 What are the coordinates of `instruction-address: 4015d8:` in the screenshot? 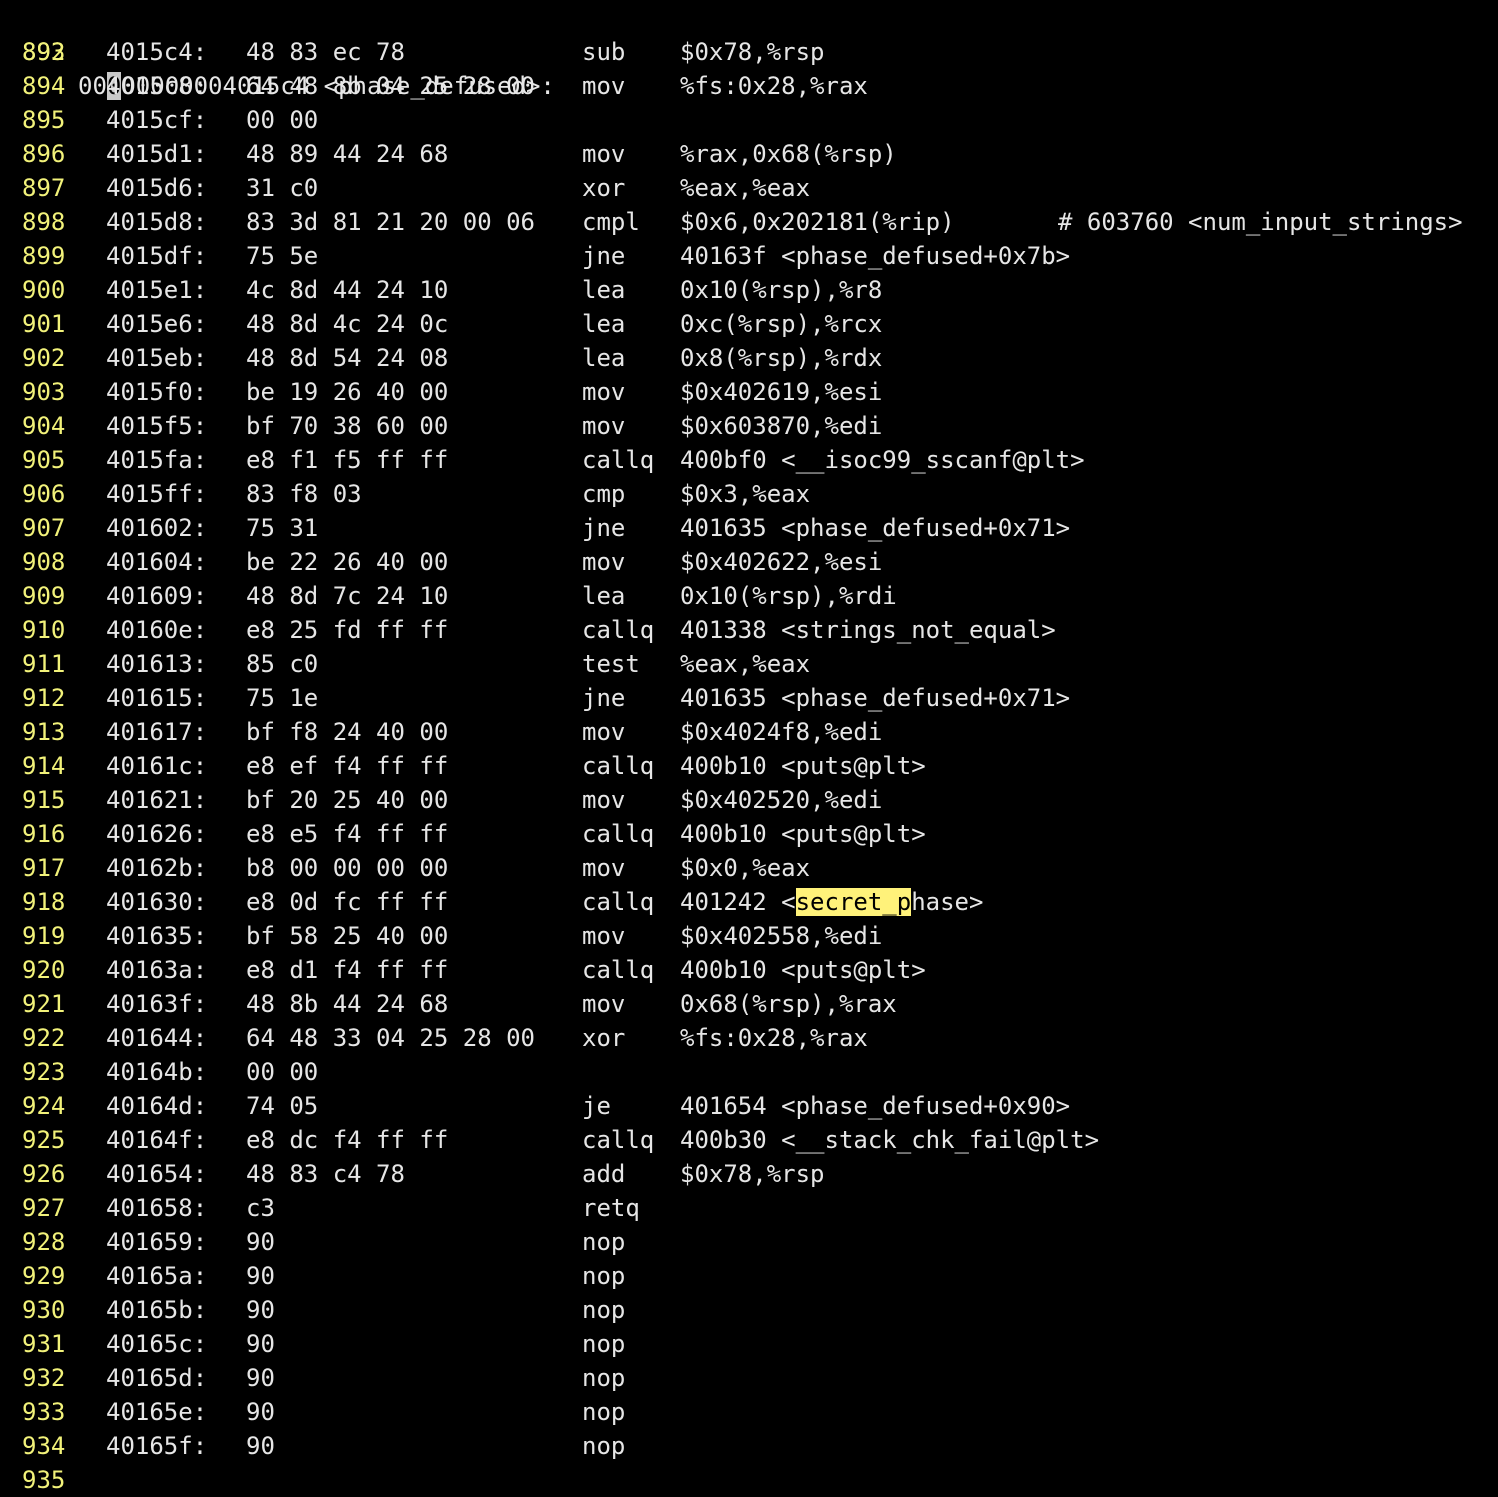 It's located at (157, 222).